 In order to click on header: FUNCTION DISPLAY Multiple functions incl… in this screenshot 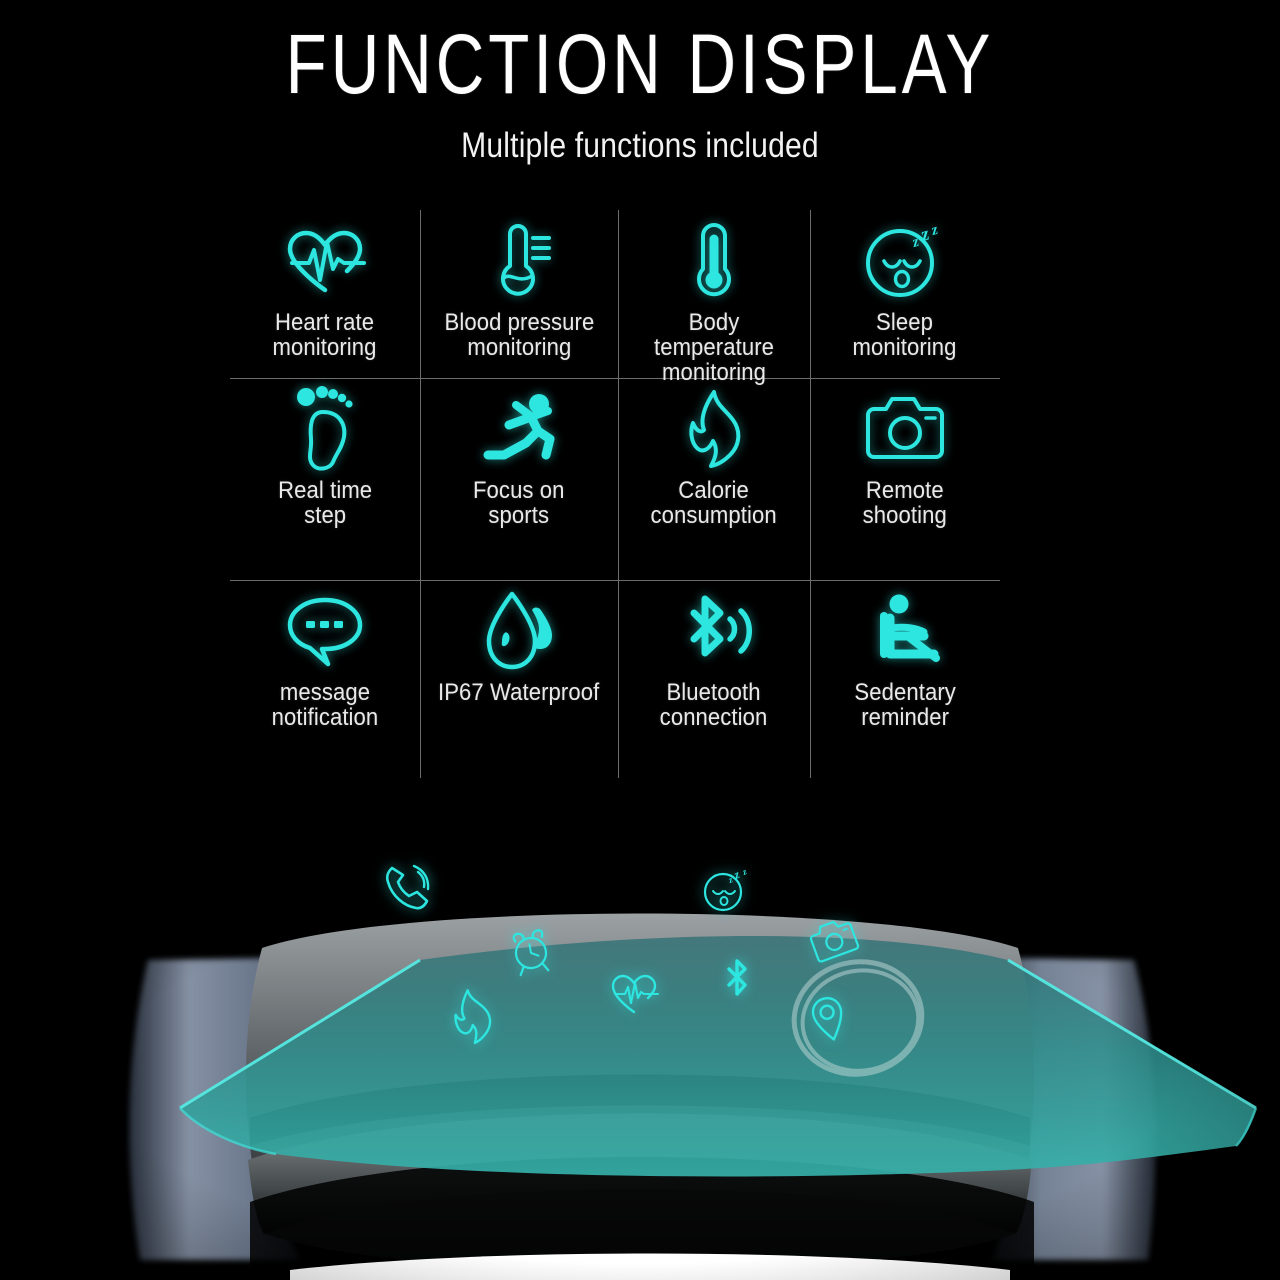, I will do `click(640, 83)`.